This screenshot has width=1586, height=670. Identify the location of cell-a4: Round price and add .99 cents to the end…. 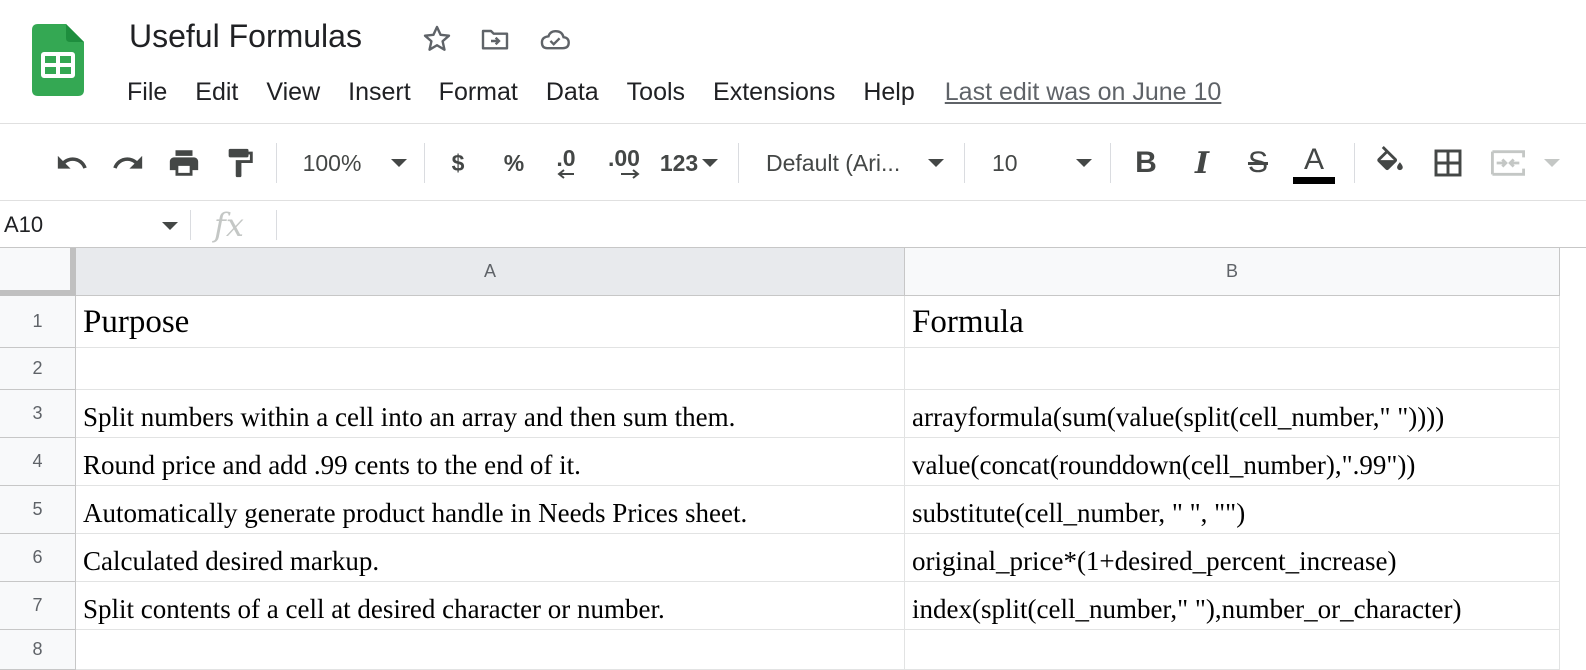
(490, 462).